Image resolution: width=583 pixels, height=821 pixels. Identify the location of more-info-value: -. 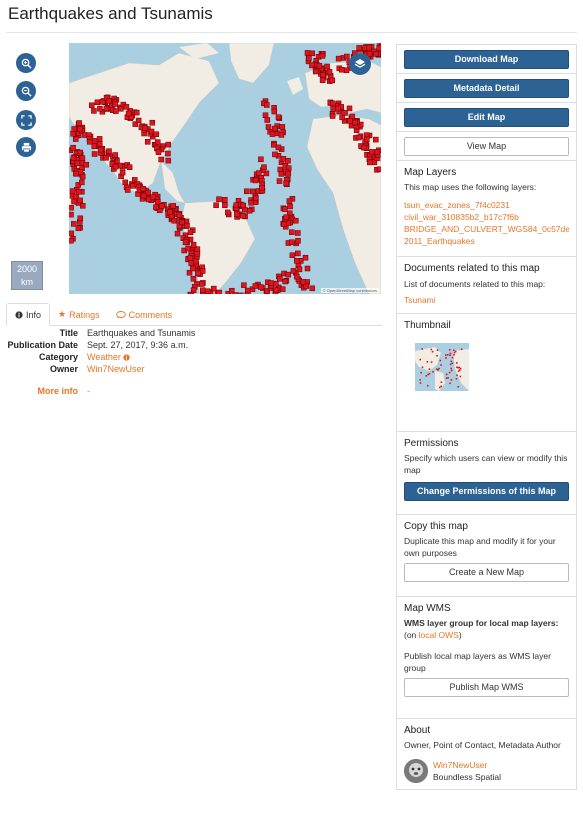
(88, 391).